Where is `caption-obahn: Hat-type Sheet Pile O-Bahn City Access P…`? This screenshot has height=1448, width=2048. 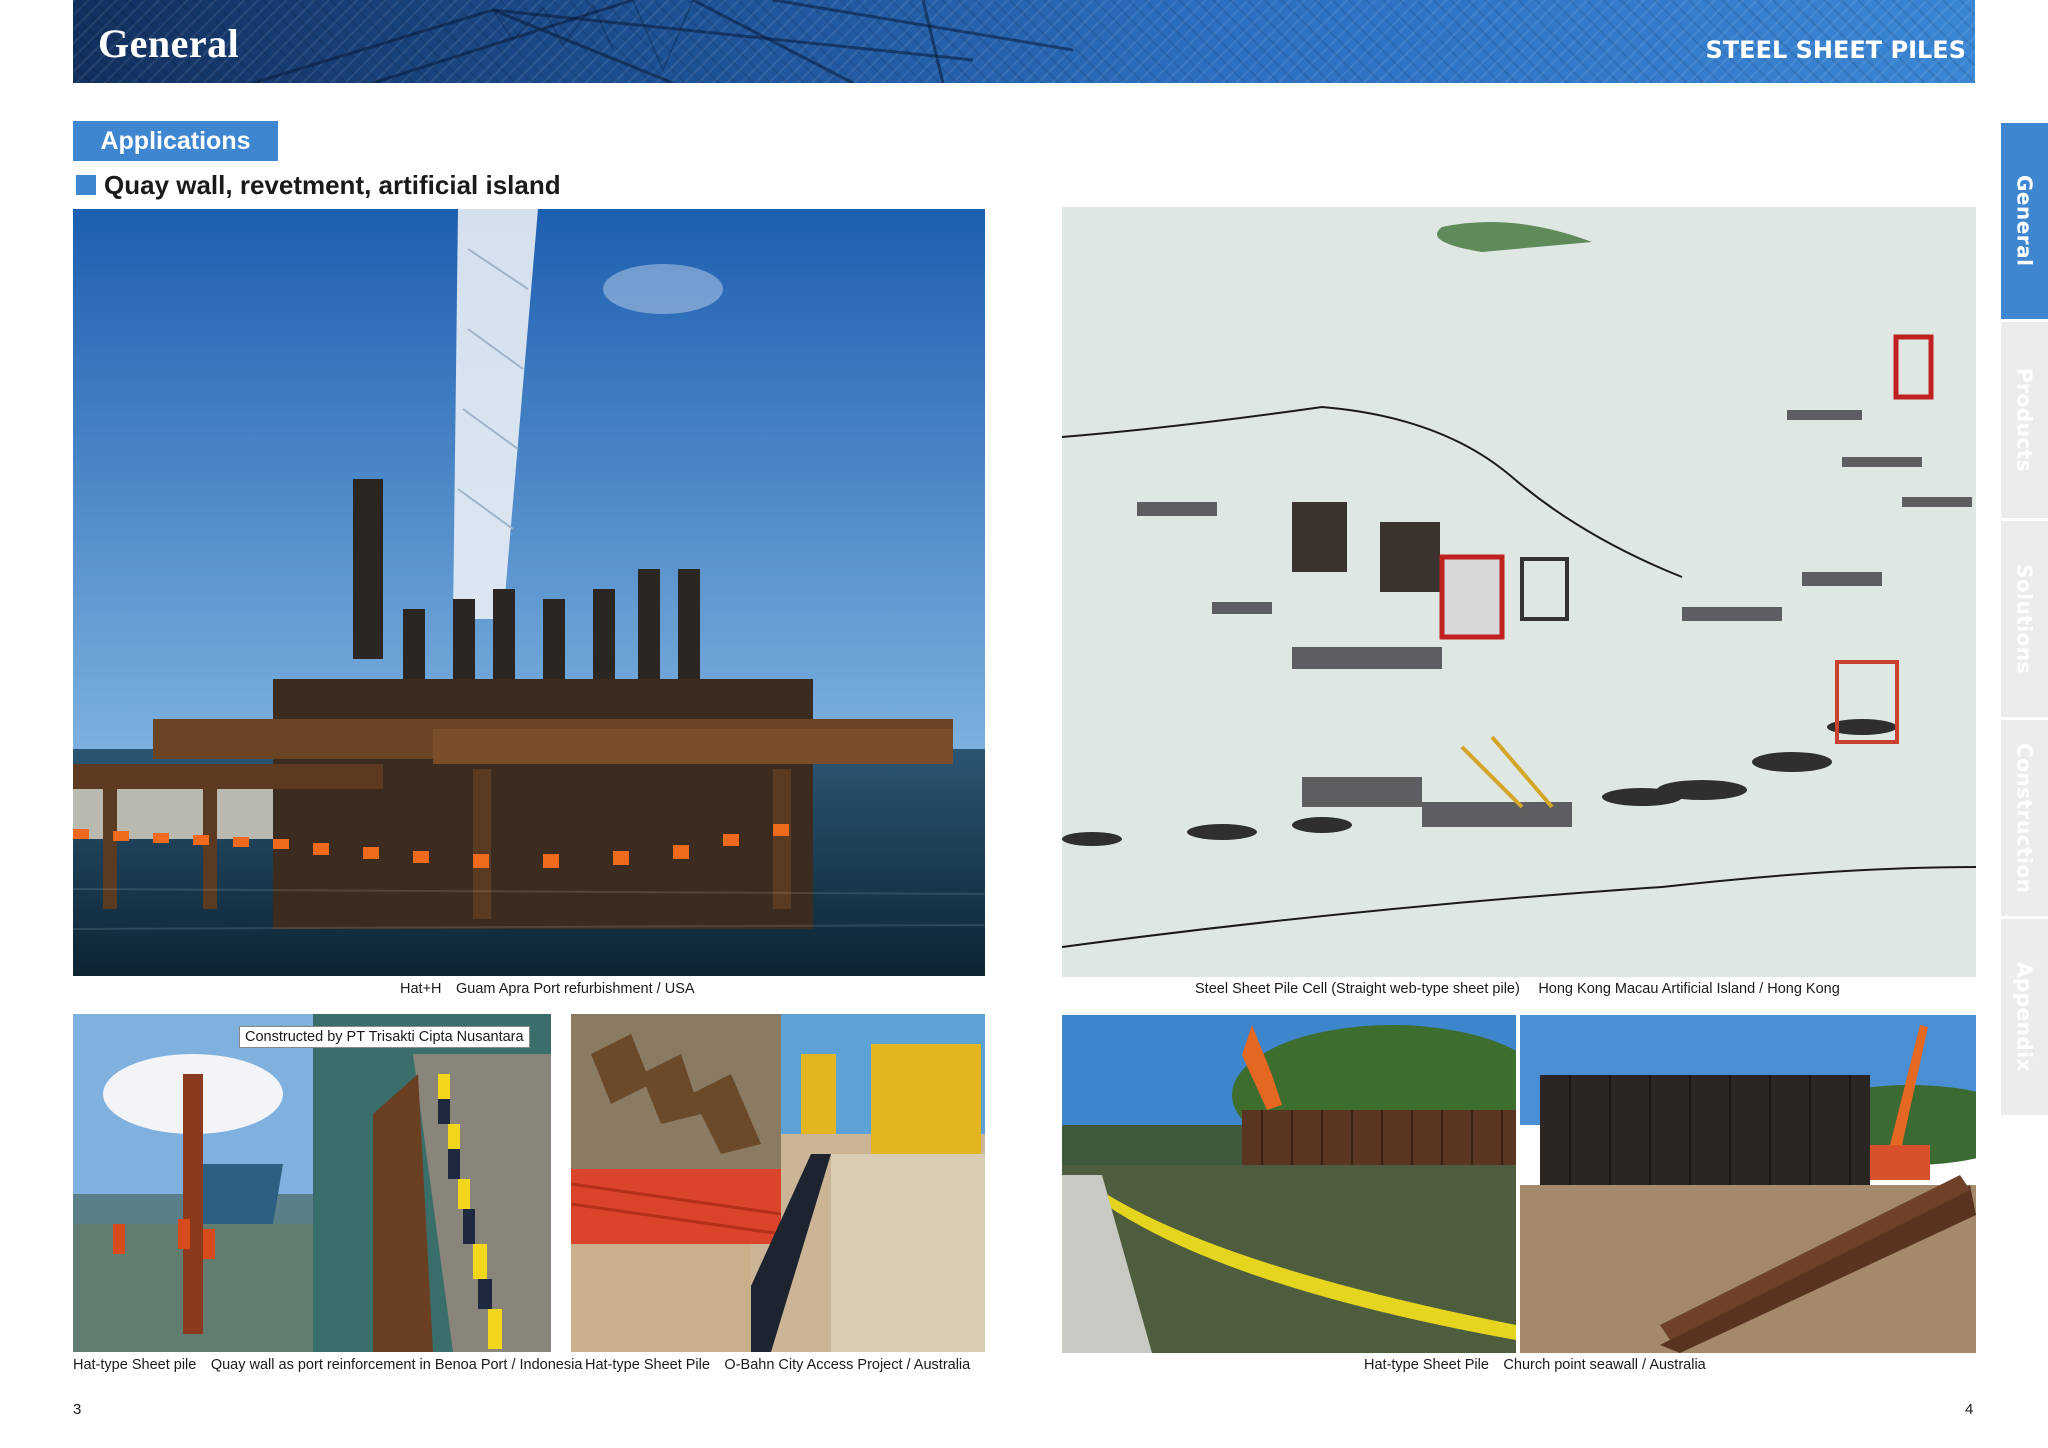
caption-obahn: Hat-type Sheet Pile O-Bahn City Access P… is located at coordinates (778, 1365).